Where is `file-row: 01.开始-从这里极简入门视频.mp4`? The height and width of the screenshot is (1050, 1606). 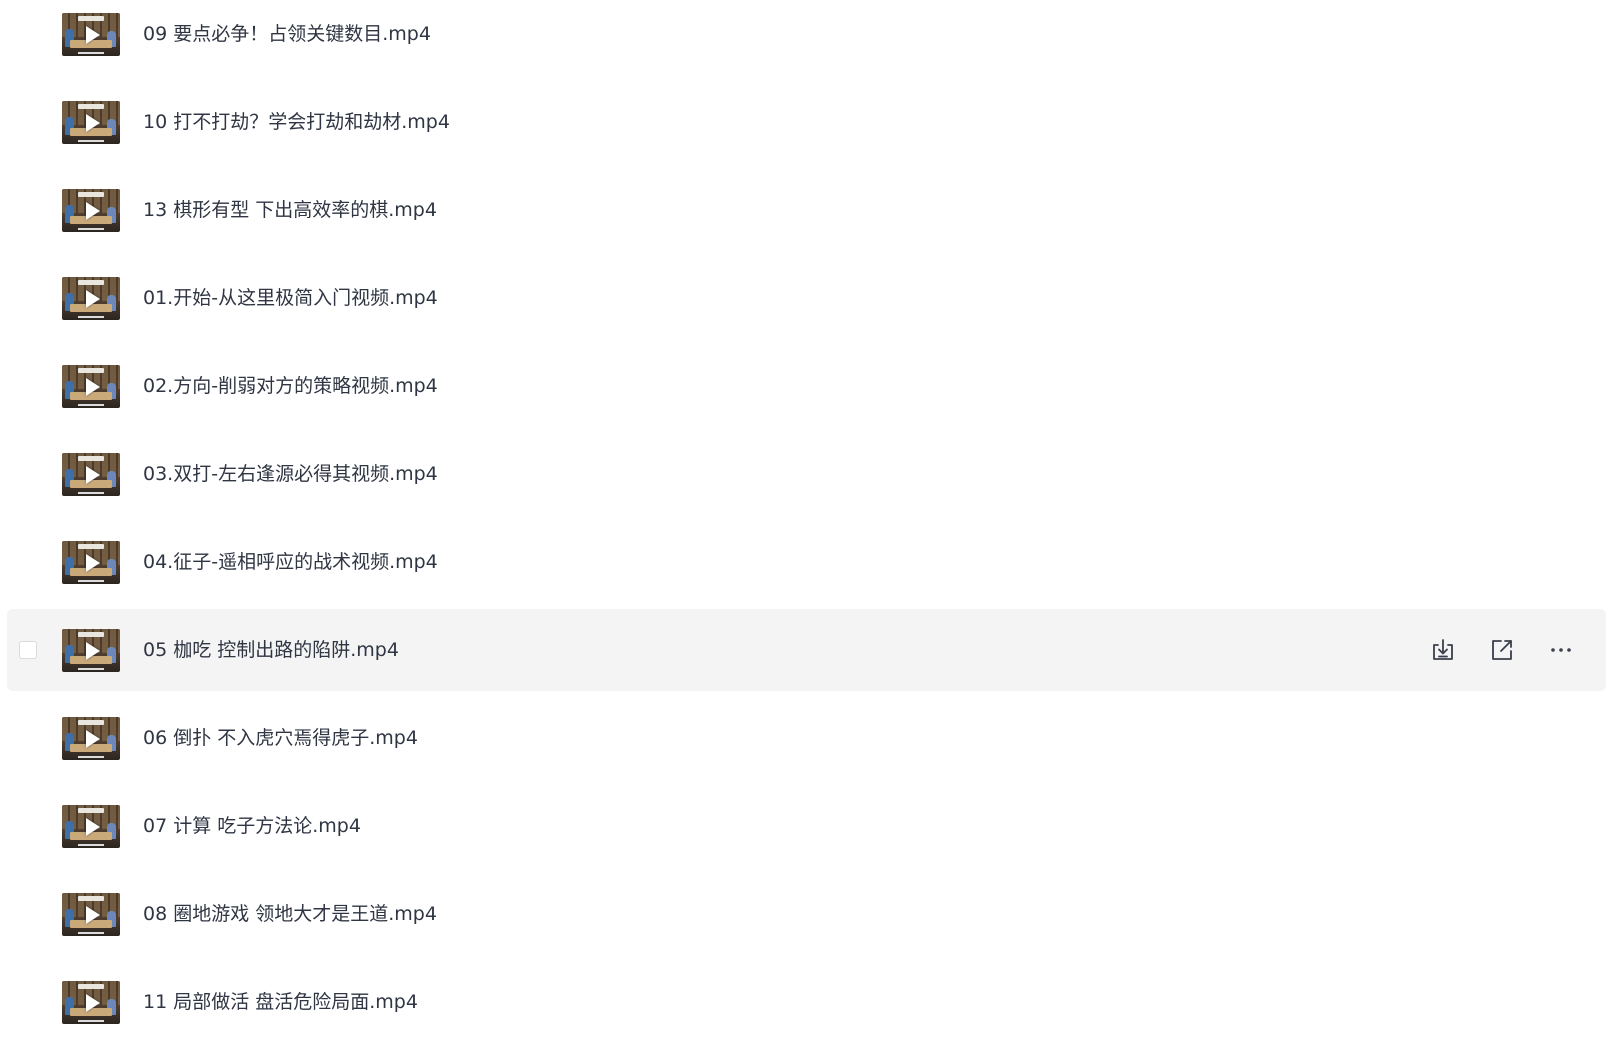 file-row: 01.开始-从这里极简入门视频.mp4 is located at coordinates (806, 298).